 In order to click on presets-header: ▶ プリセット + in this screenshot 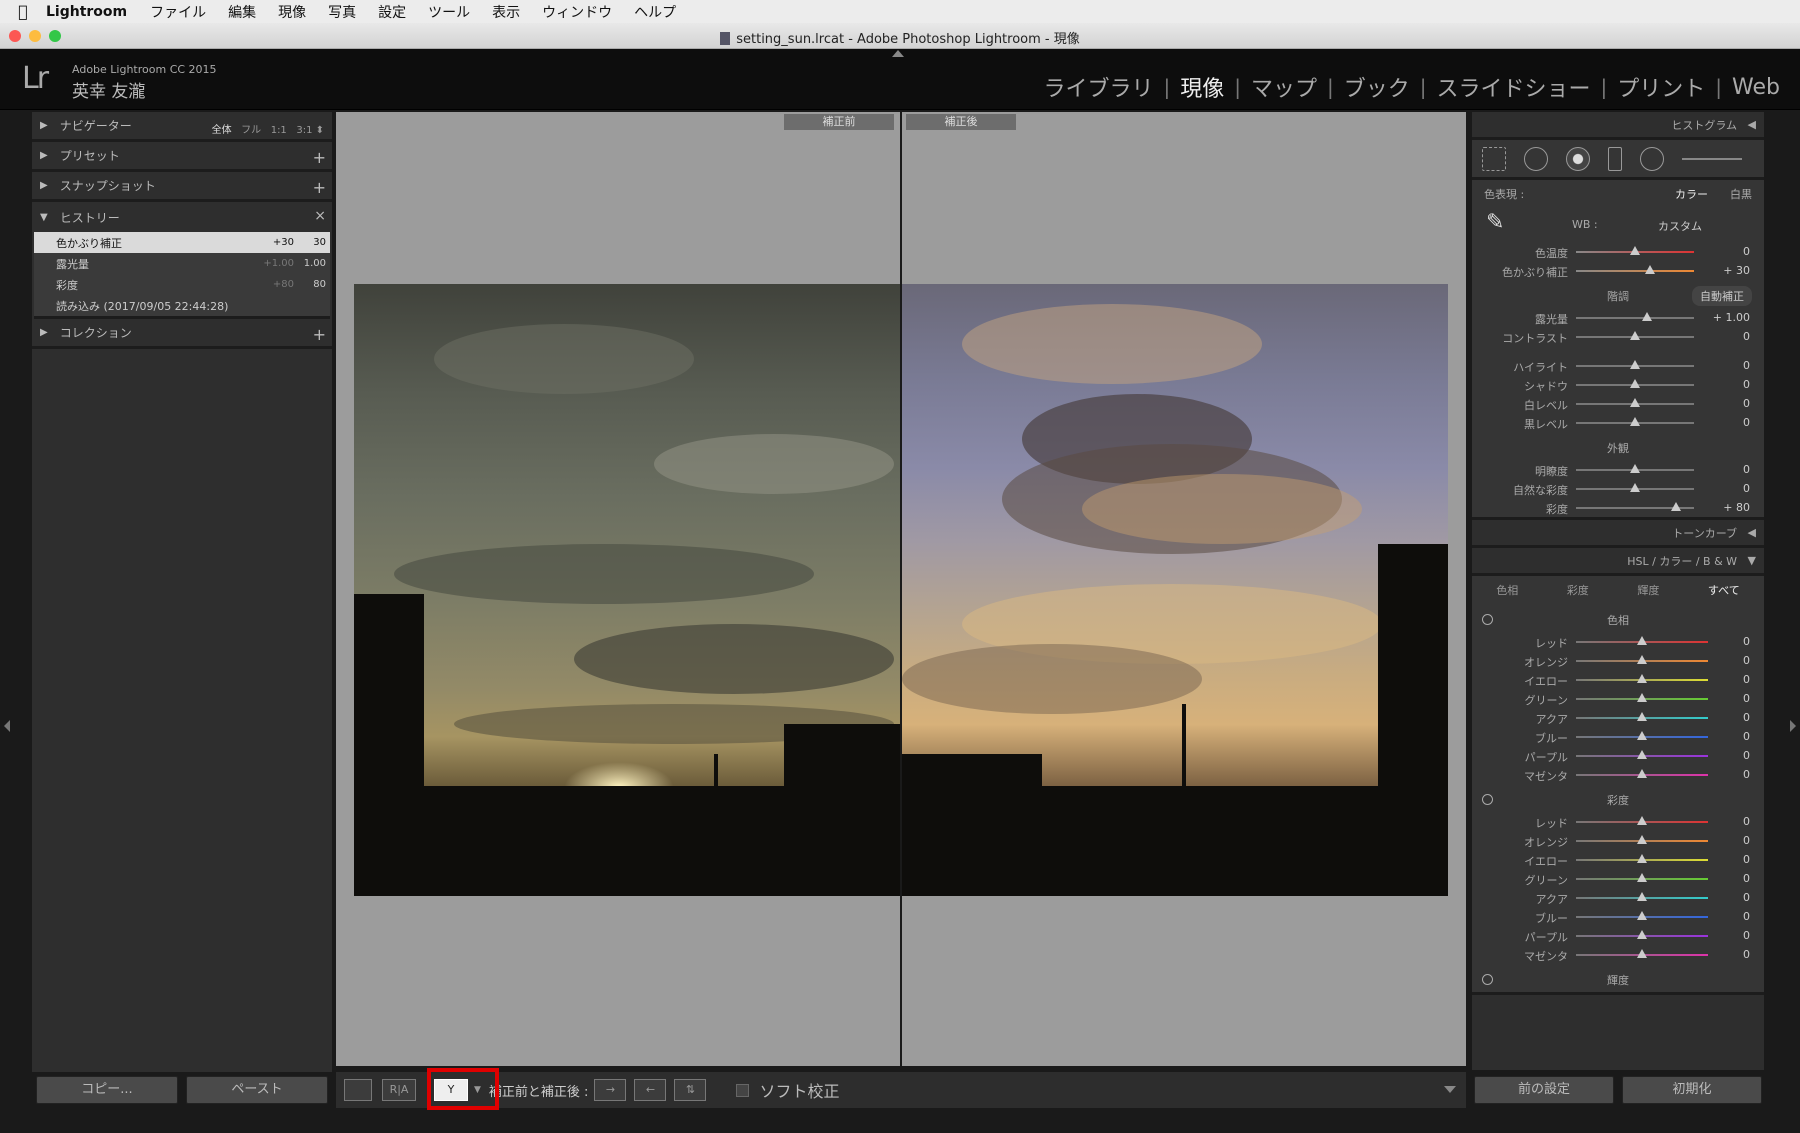, I will do `click(182, 157)`.